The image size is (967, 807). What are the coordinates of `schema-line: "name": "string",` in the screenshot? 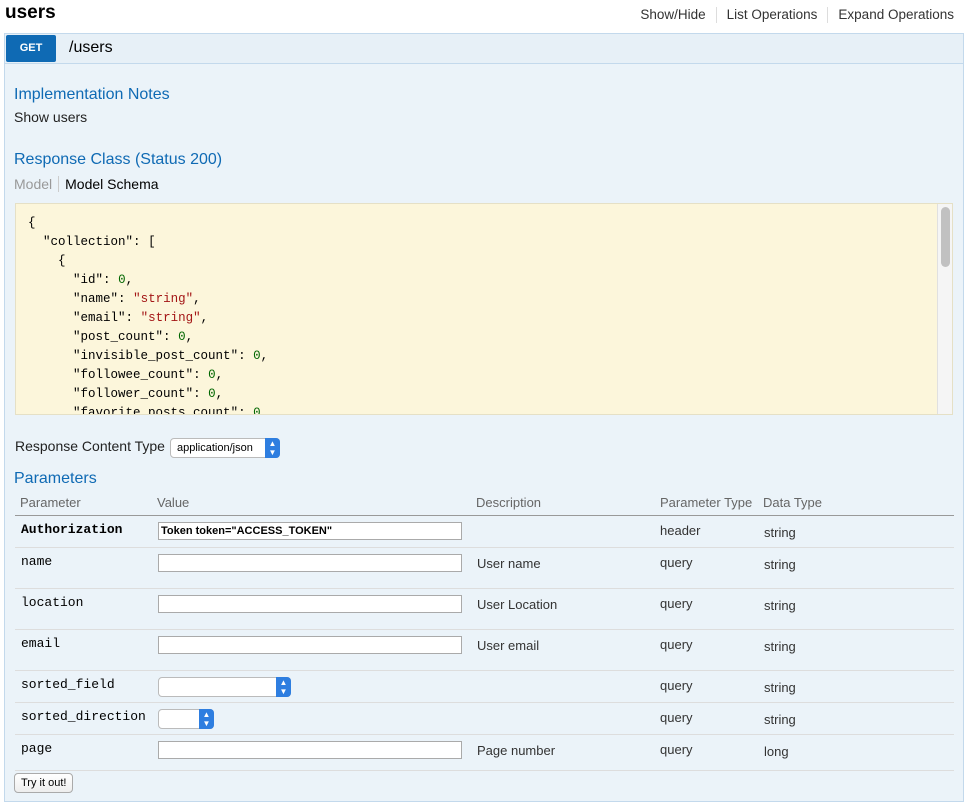 It's located at (137, 299).